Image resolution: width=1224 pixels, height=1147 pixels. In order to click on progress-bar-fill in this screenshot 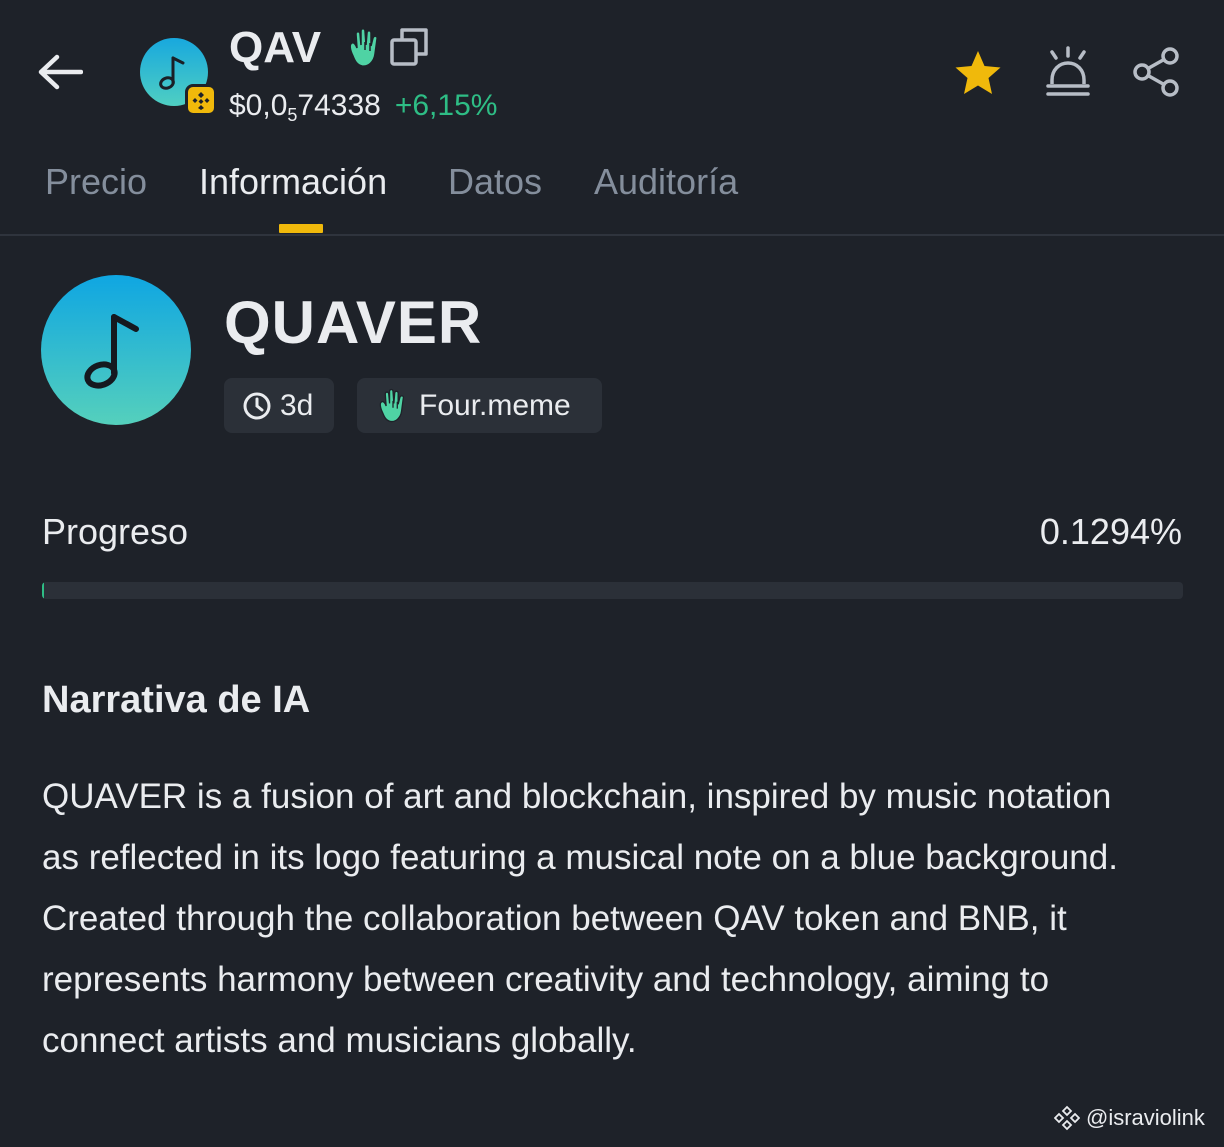, I will do `click(43, 590)`.